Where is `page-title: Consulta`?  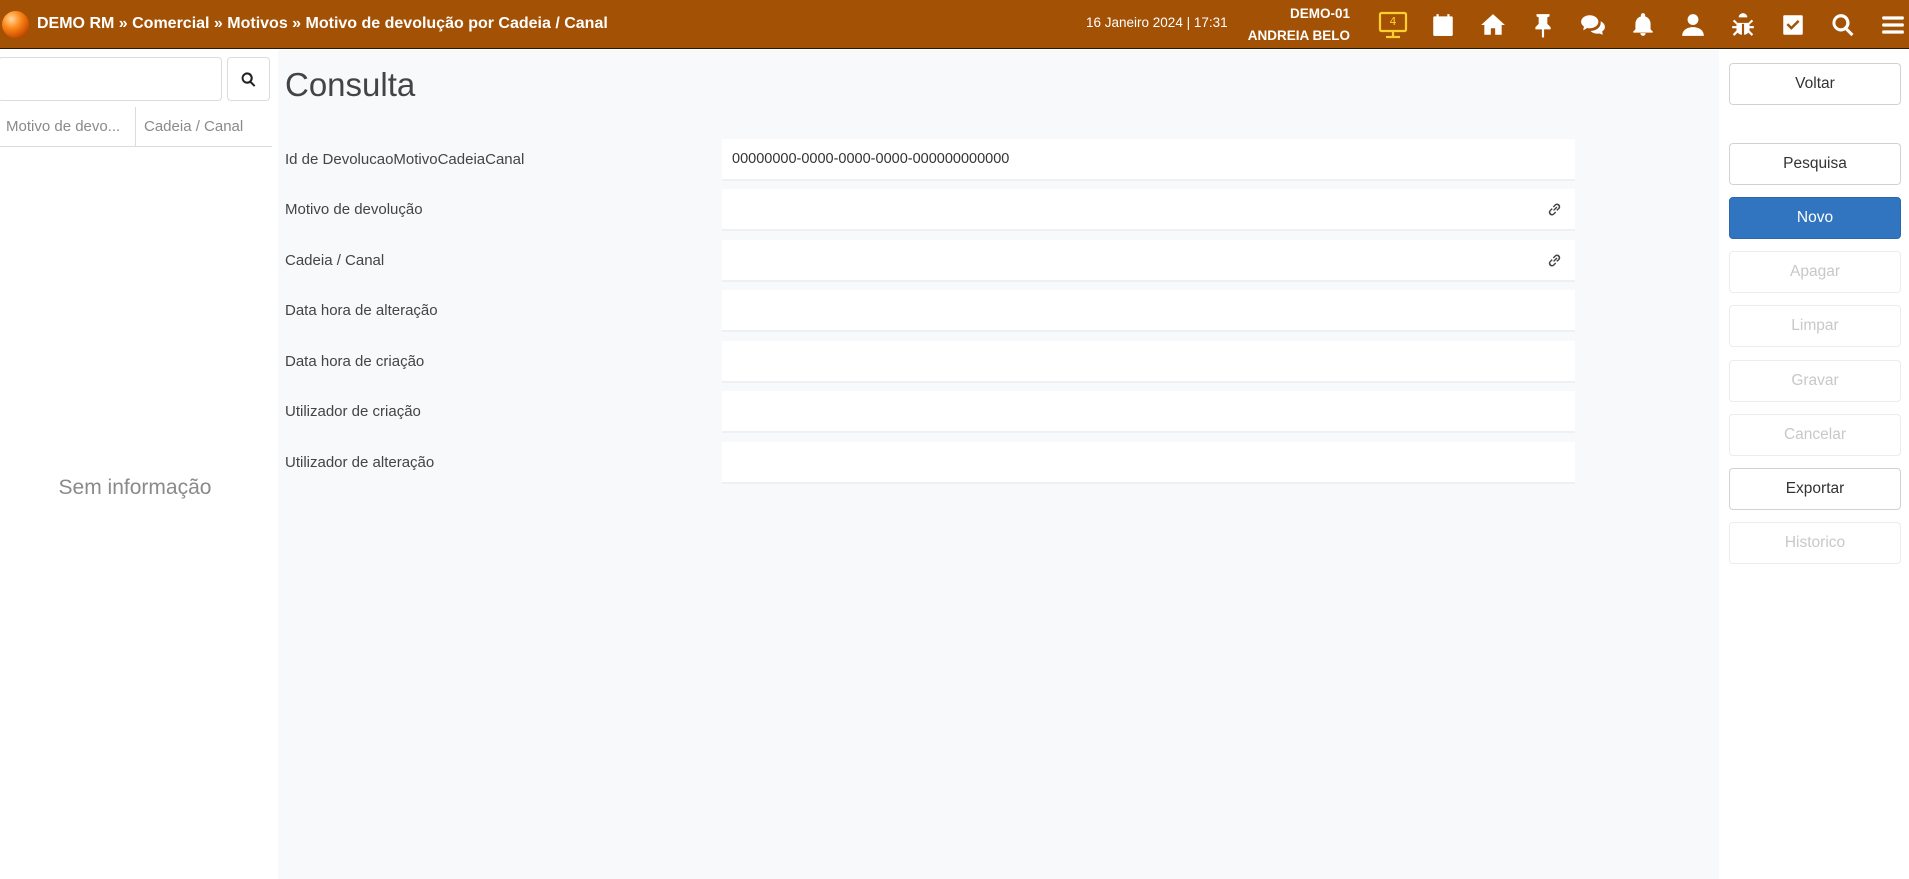 page-title: Consulta is located at coordinates (350, 84).